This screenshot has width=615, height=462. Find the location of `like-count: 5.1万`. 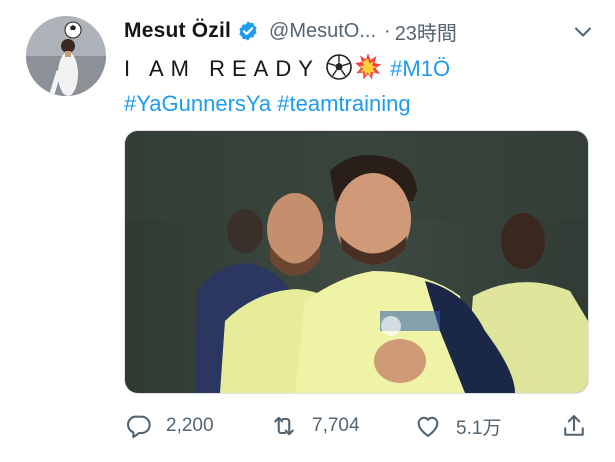

like-count: 5.1万 is located at coordinates (479, 428).